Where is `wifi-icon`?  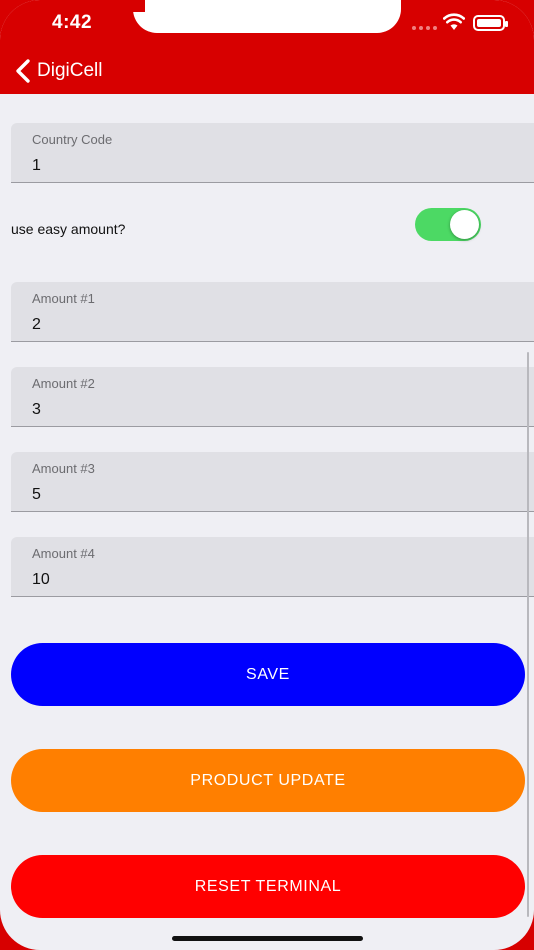
wifi-icon is located at coordinates (454, 21).